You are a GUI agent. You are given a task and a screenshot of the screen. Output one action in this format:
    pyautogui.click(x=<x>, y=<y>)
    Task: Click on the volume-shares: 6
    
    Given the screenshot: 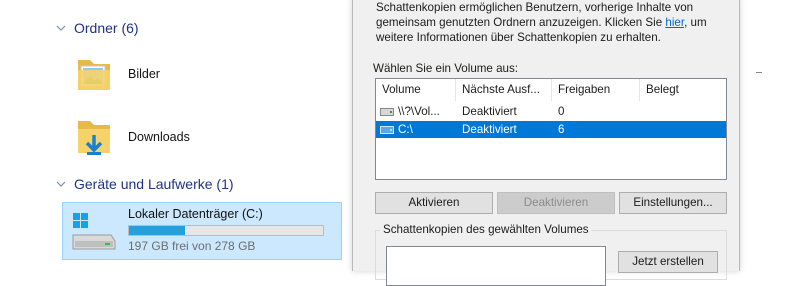 What is the action you would take?
    pyautogui.click(x=561, y=129)
    